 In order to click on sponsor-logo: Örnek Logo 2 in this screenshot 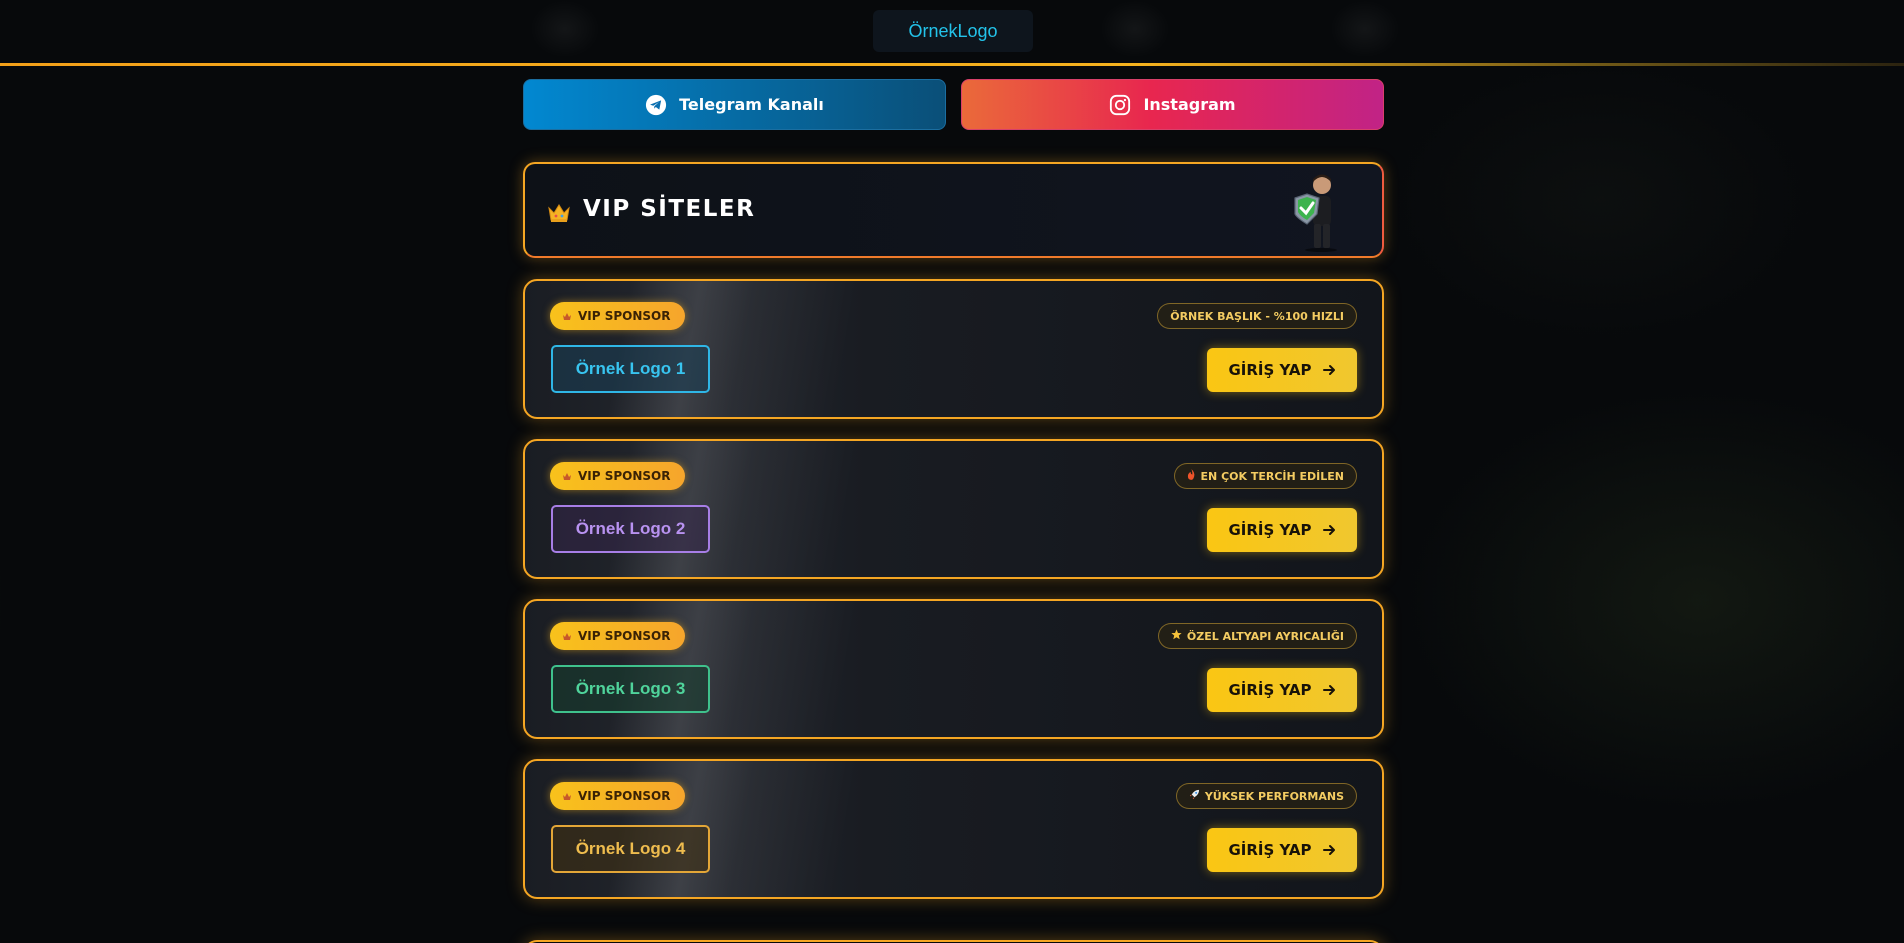, I will do `click(630, 529)`.